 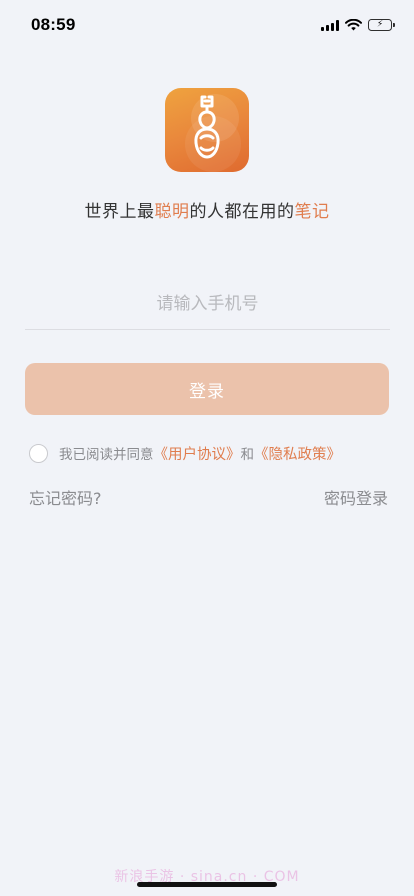 I want to click on app-logo, so click(x=207, y=130).